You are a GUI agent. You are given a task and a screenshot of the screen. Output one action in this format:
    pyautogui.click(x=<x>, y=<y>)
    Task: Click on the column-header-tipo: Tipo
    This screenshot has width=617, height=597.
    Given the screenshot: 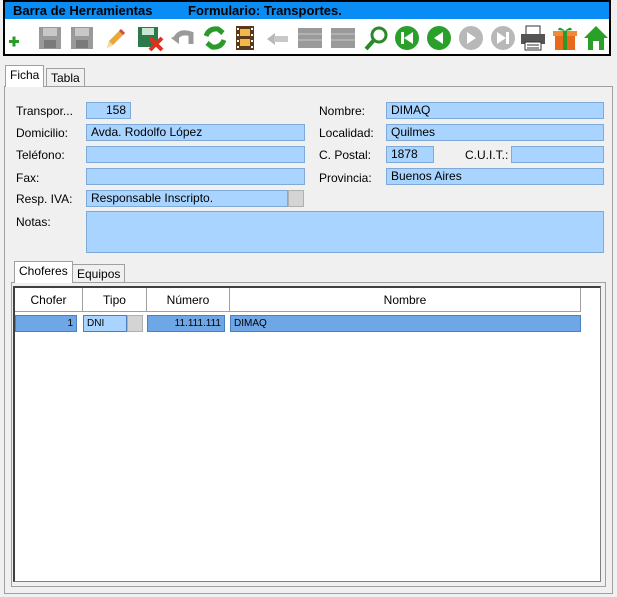 What is the action you would take?
    pyautogui.click(x=115, y=300)
    